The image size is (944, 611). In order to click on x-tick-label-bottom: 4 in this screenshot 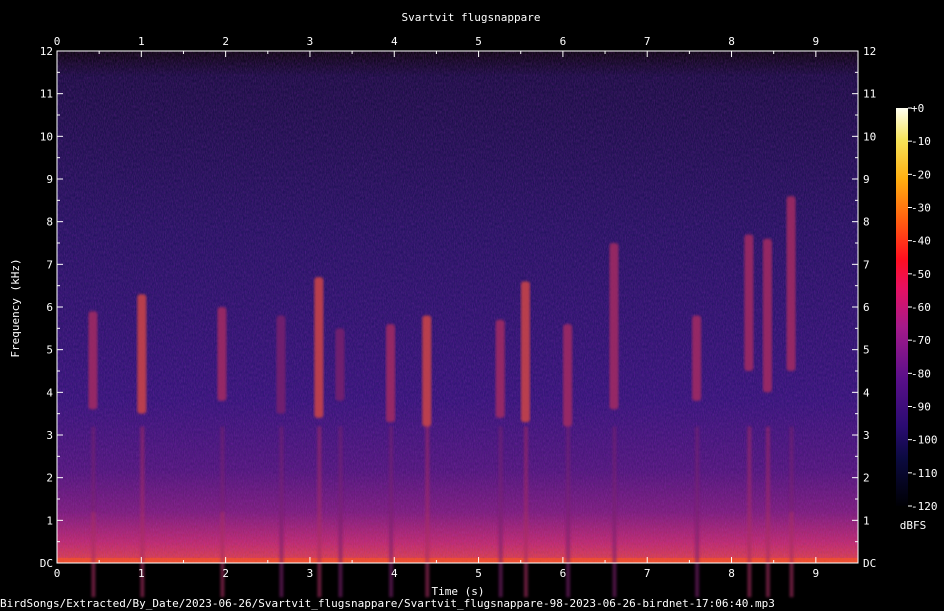, I will do `click(394, 573)`.